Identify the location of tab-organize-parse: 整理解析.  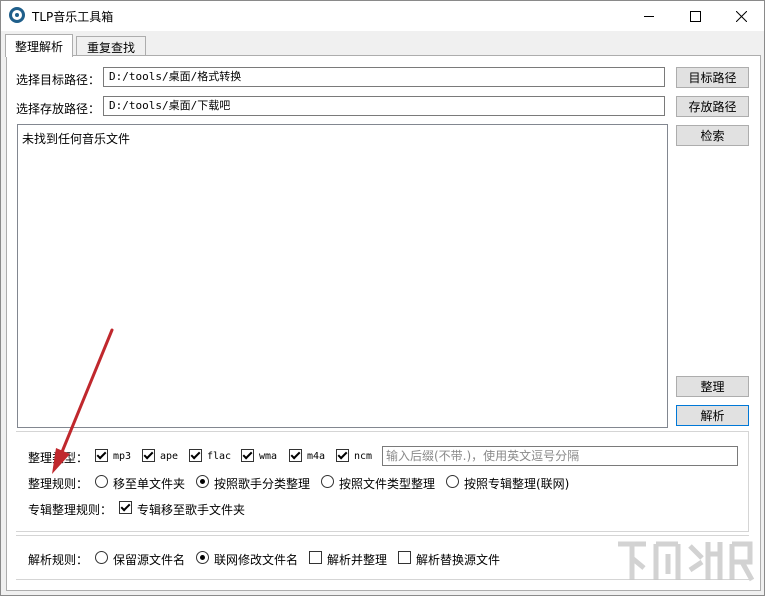
(39, 45).